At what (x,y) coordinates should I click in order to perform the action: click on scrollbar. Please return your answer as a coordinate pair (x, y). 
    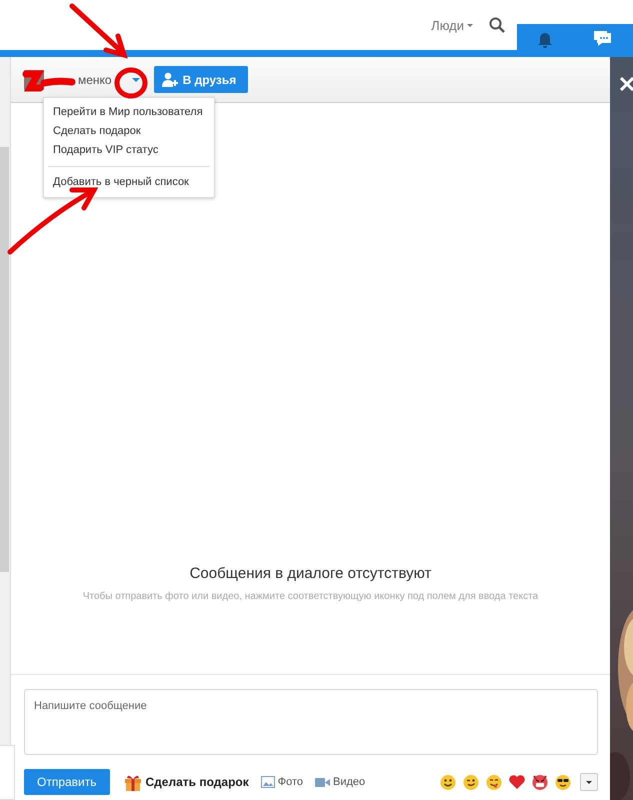
    Looking at the image, I should click on (4, 359).